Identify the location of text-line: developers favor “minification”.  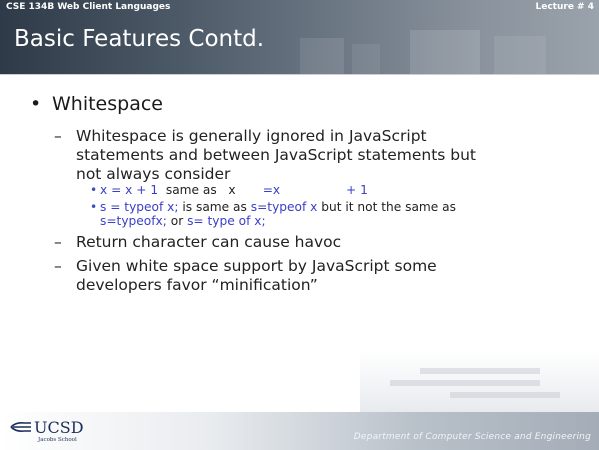
(197, 285).